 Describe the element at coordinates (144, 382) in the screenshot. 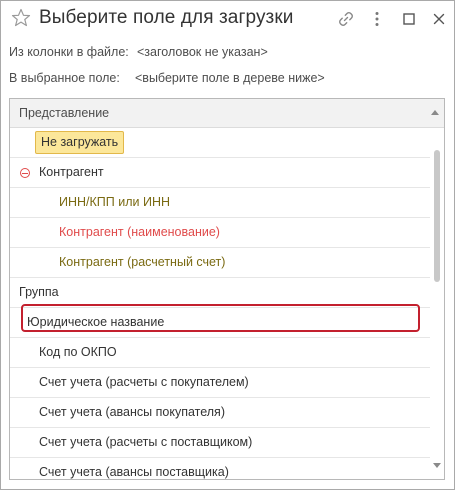

I see `tree-item-label: Счет учета (расчеты с покупателем)` at that location.